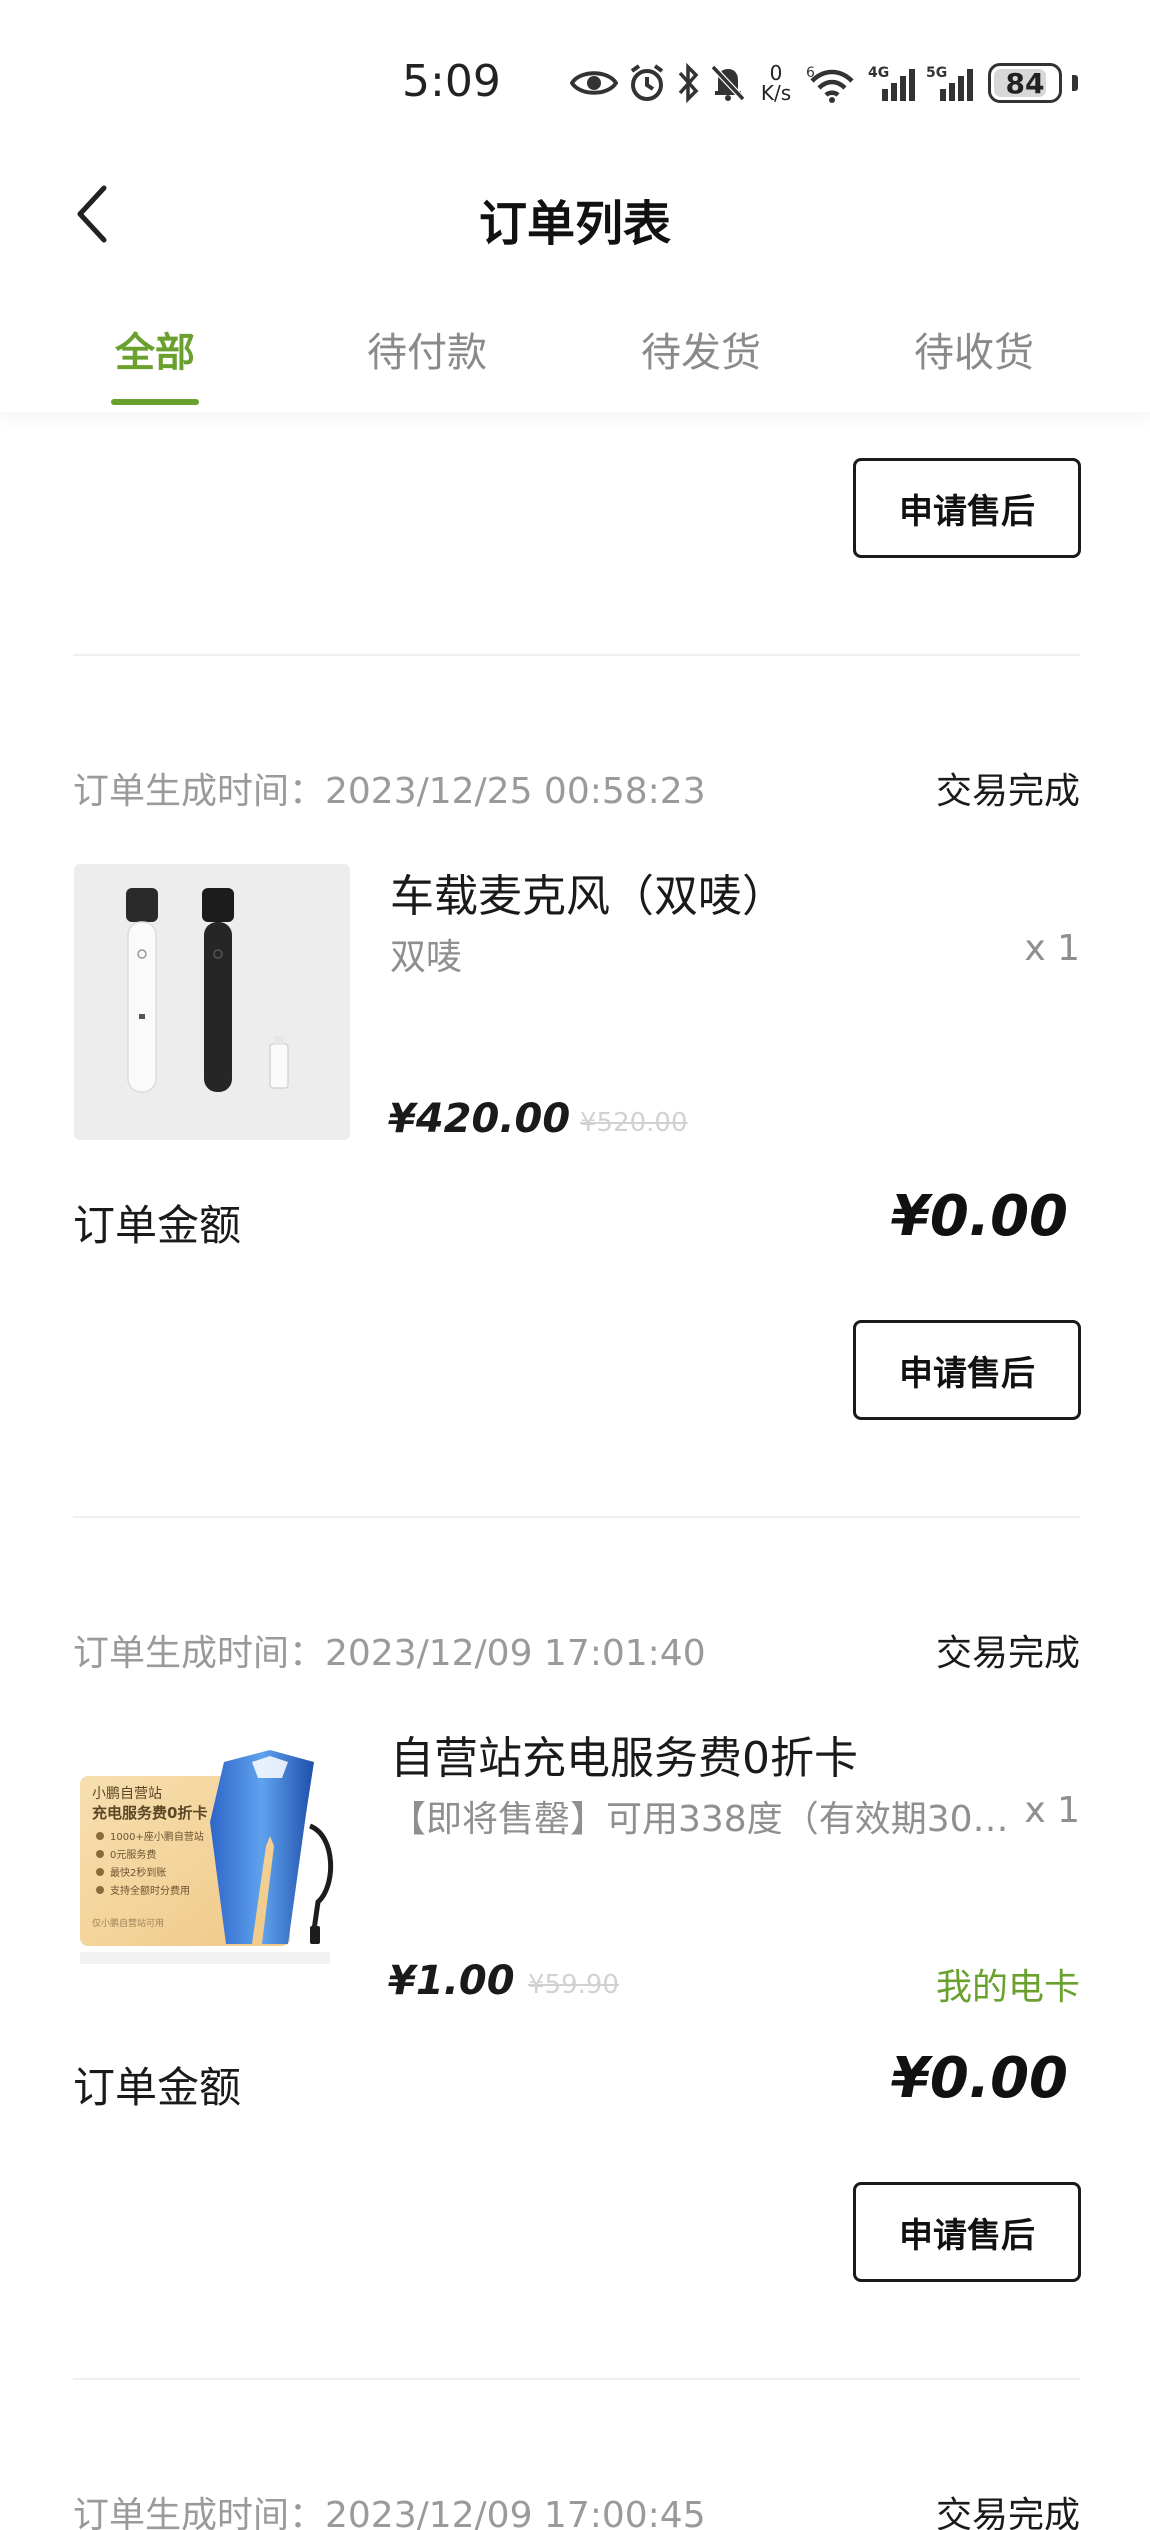  I want to click on page-title: 订单列表, so click(574, 224).